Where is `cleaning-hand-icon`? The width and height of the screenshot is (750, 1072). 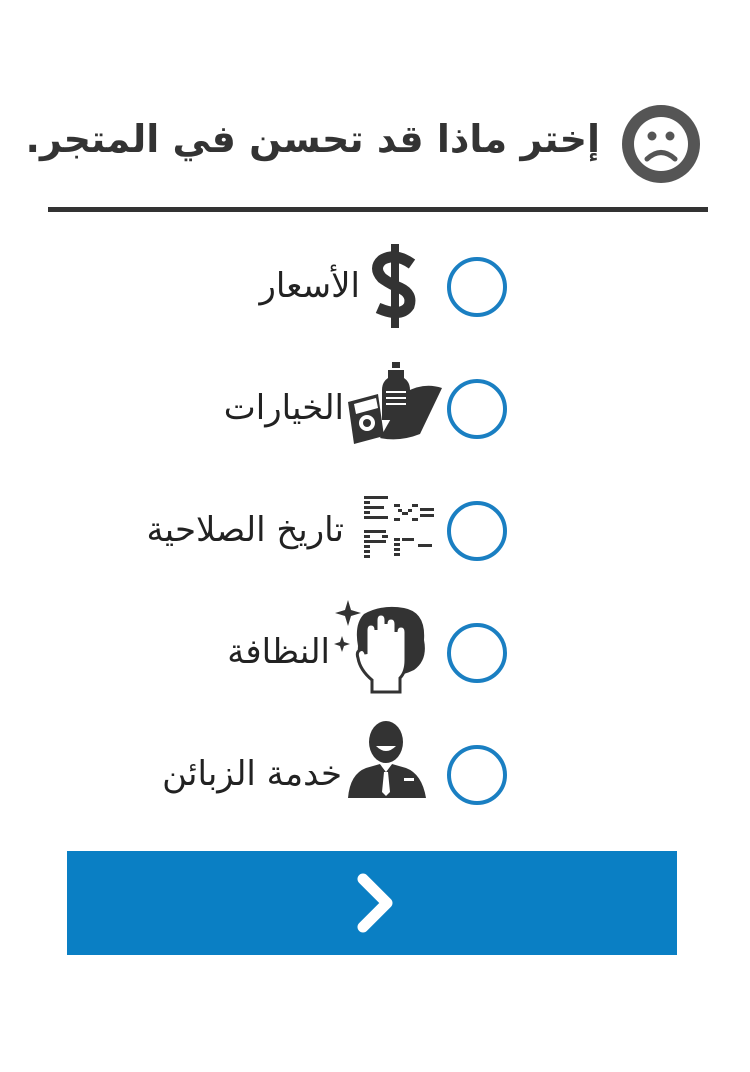
cleaning-hand-icon is located at coordinates (379, 647).